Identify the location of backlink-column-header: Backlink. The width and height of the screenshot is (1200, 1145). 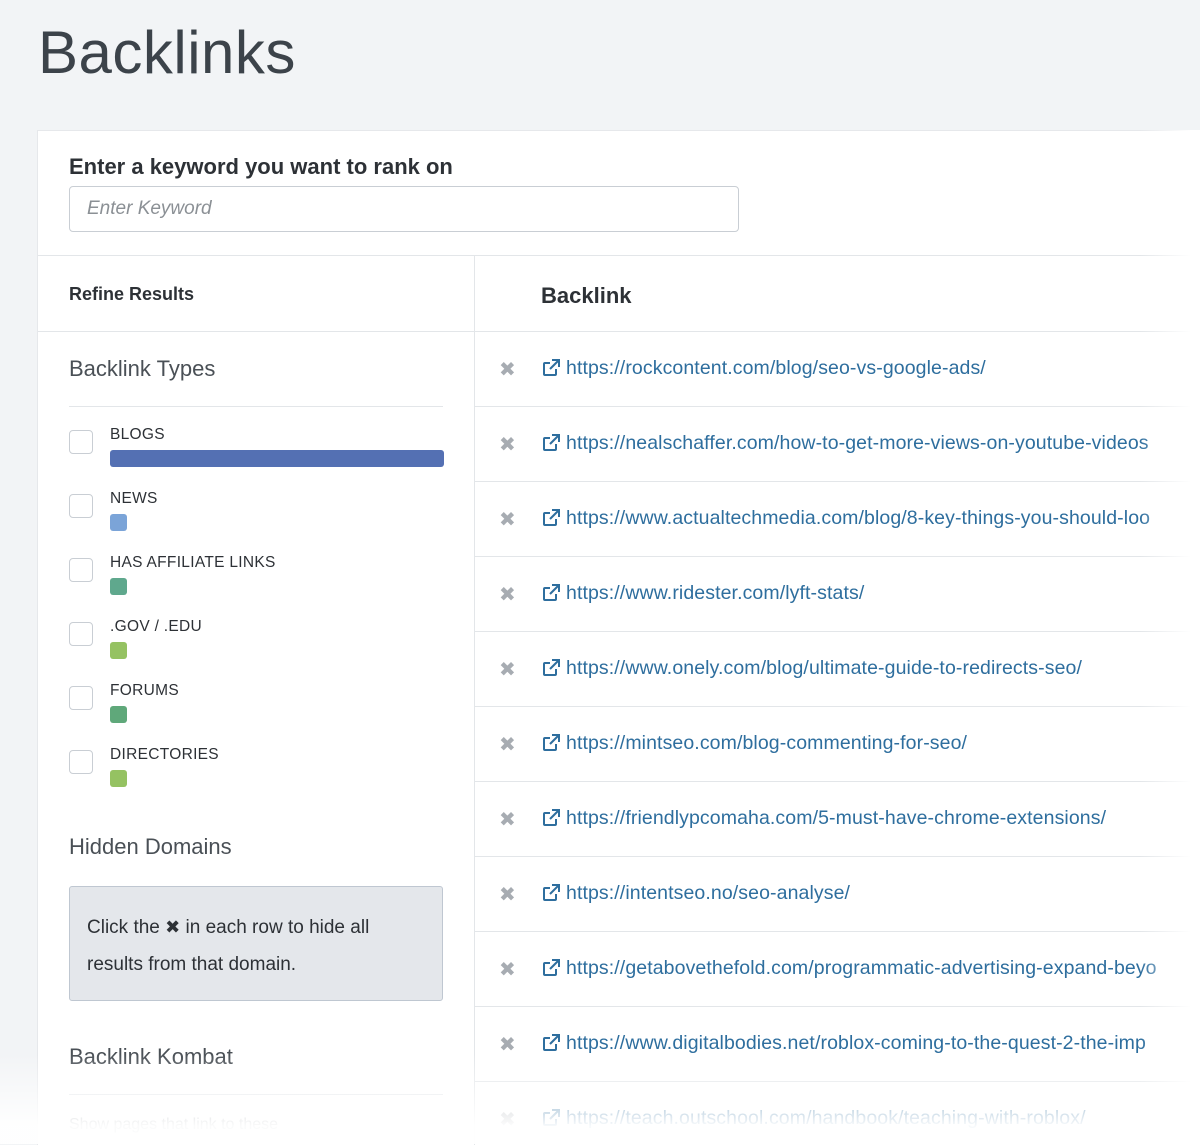
(586, 295).